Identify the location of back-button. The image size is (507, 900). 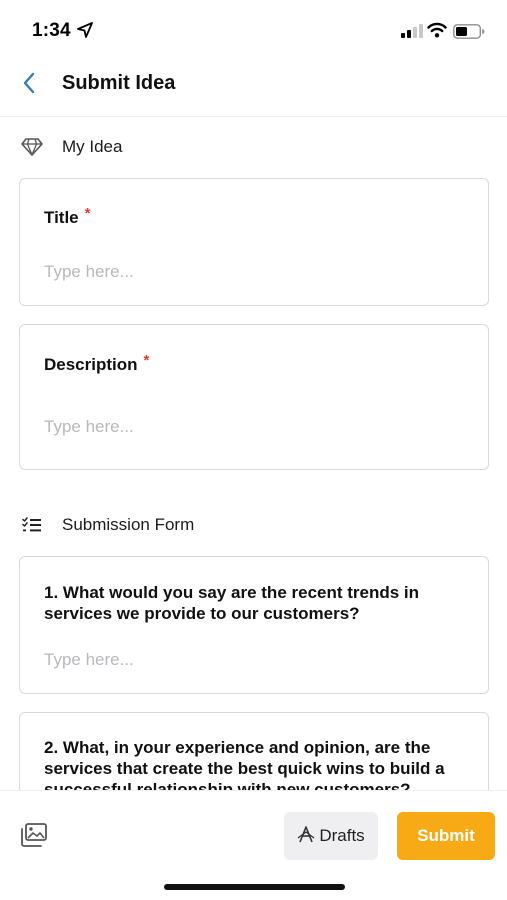
(29, 85).